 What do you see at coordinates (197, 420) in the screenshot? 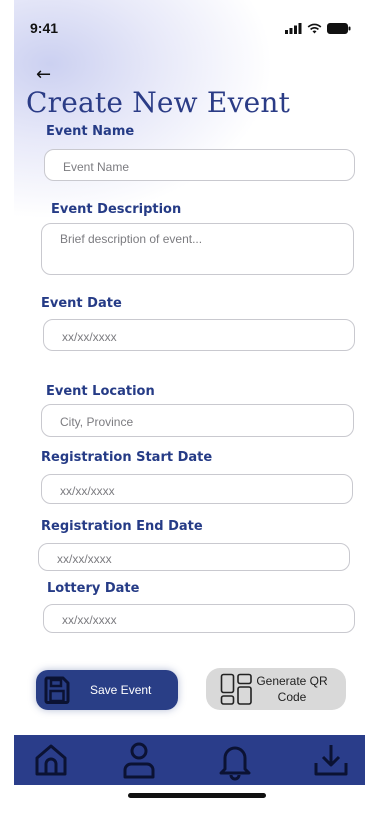
I see `event-location-input` at bounding box center [197, 420].